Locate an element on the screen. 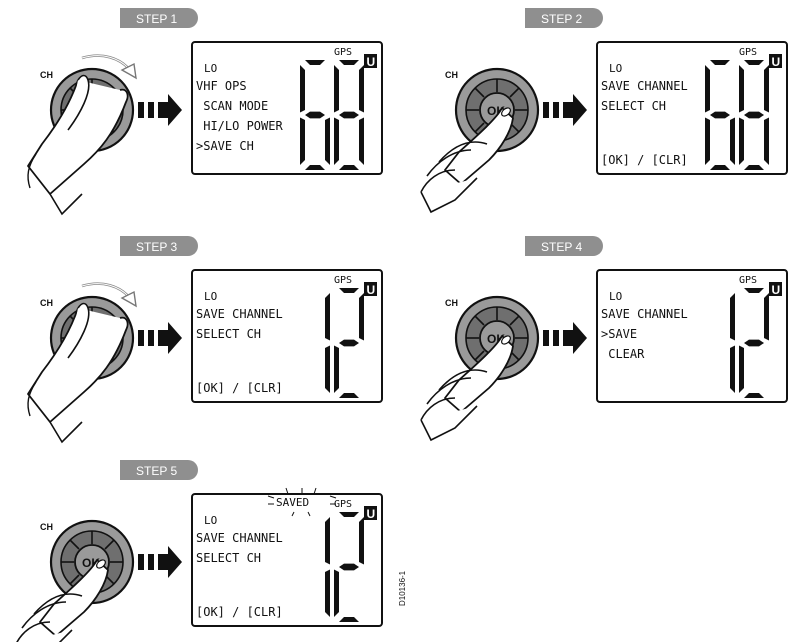 The image size is (796, 642). step-label-text: STEP 2 is located at coordinates (561, 19).